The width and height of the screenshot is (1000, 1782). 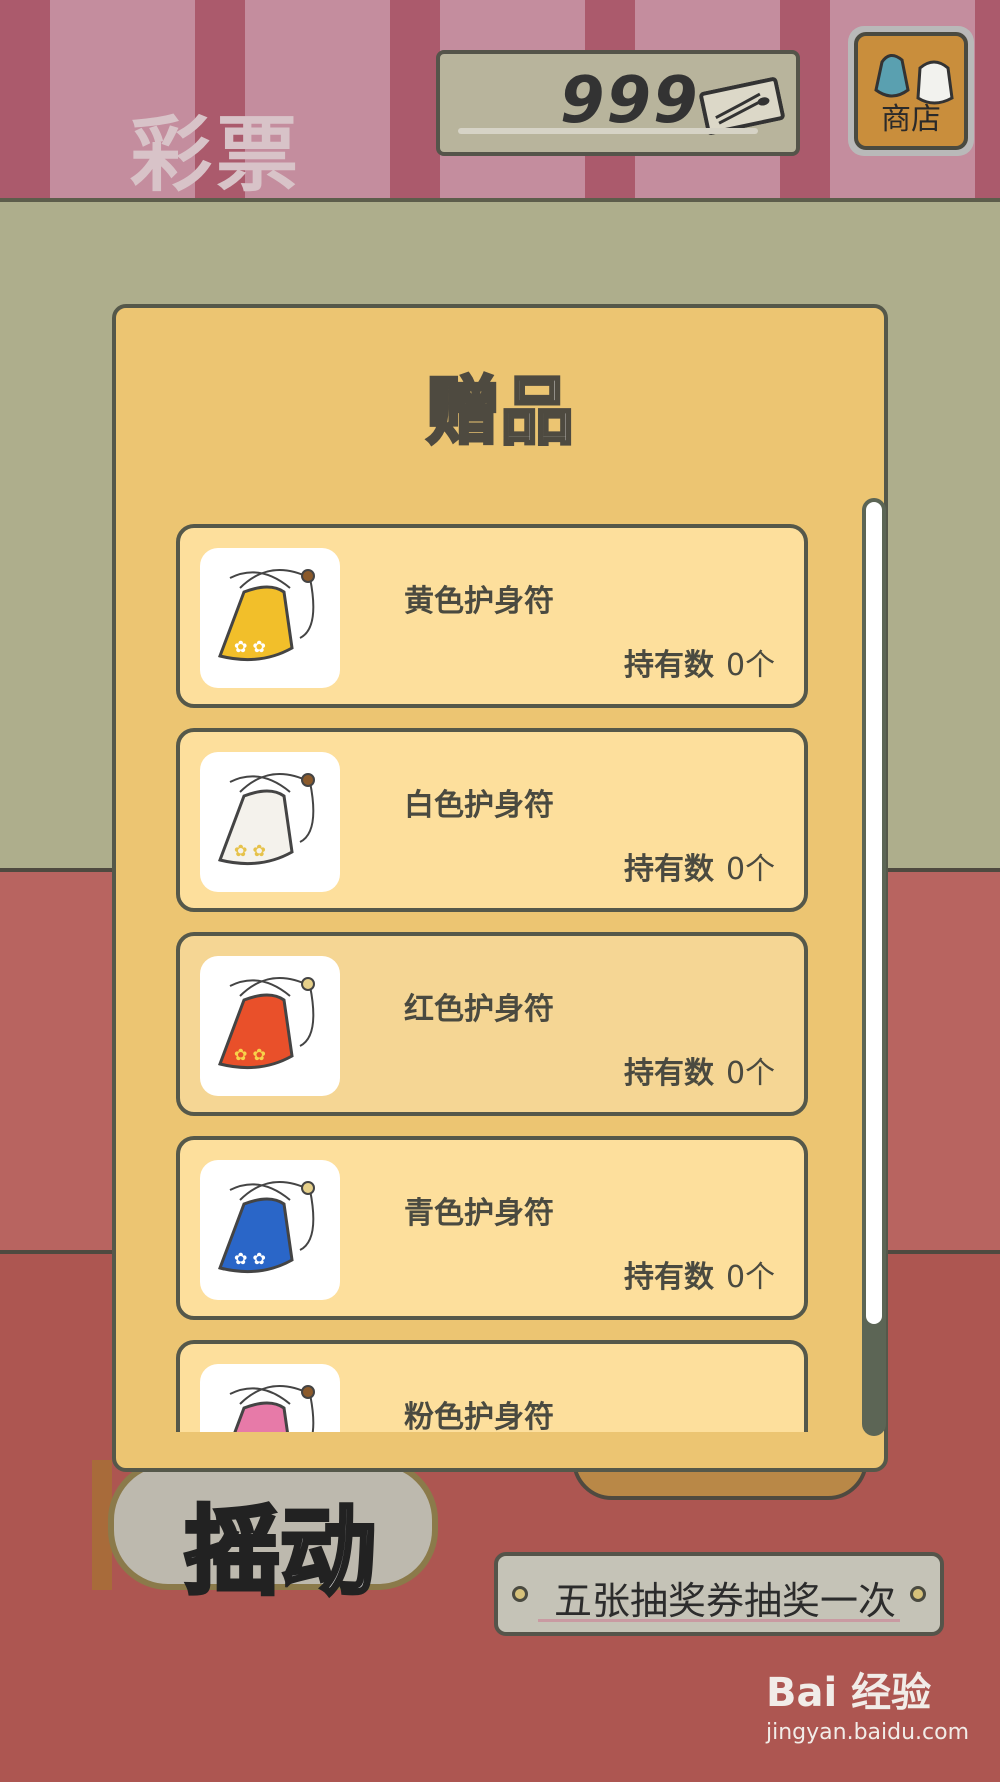 I want to click on watermark-url: jingyan.baidu.com, so click(x=868, y=1732).